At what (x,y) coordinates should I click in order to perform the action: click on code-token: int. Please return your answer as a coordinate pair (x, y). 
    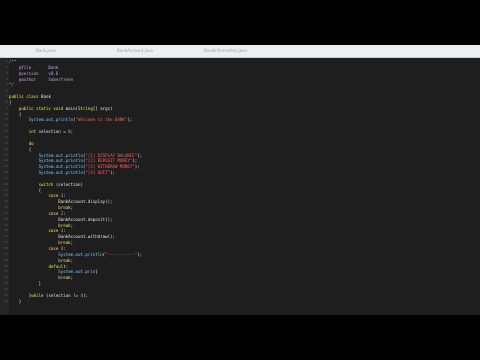
    Looking at the image, I should click on (33, 132).